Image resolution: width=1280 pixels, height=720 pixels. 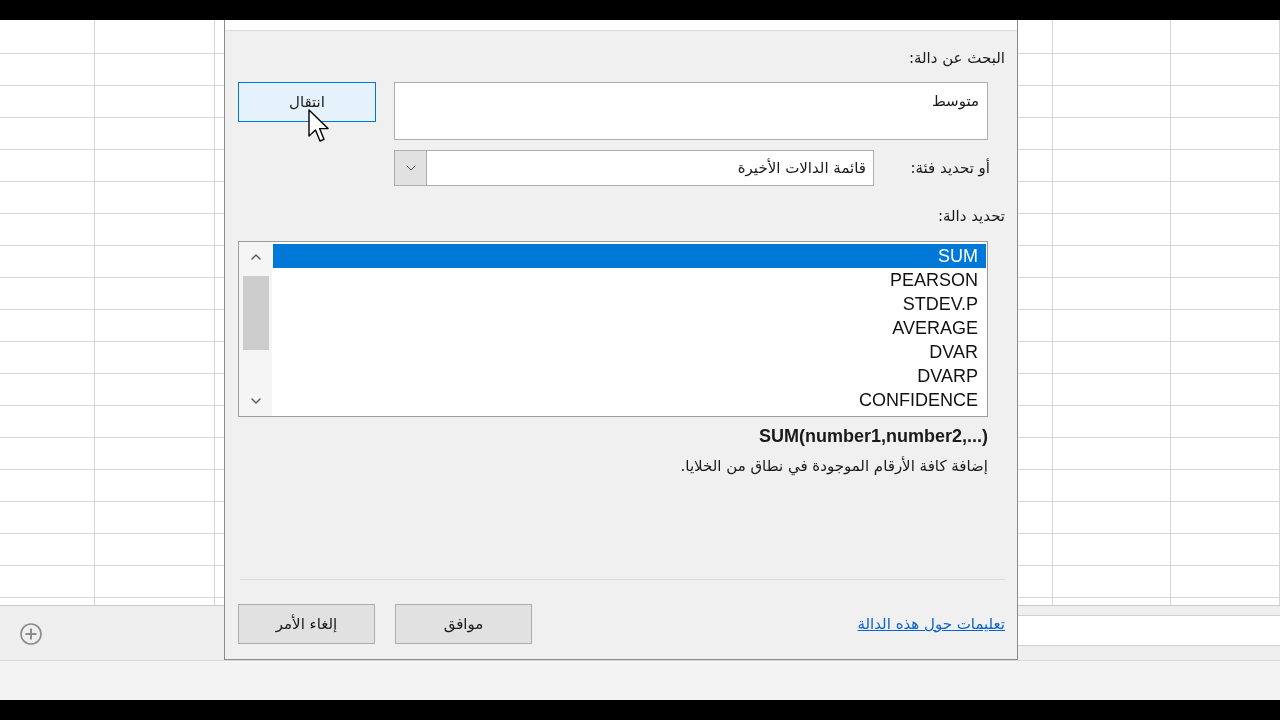 What do you see at coordinates (463, 624) in the screenshot?
I see `ok-button: موافق` at bounding box center [463, 624].